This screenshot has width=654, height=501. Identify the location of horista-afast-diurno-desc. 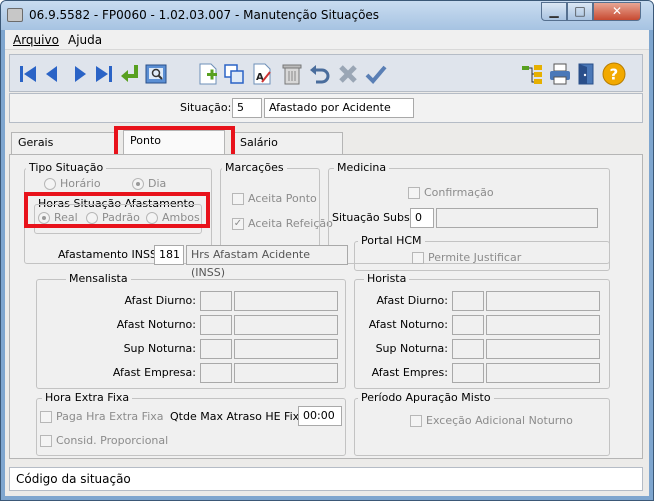
(543, 301).